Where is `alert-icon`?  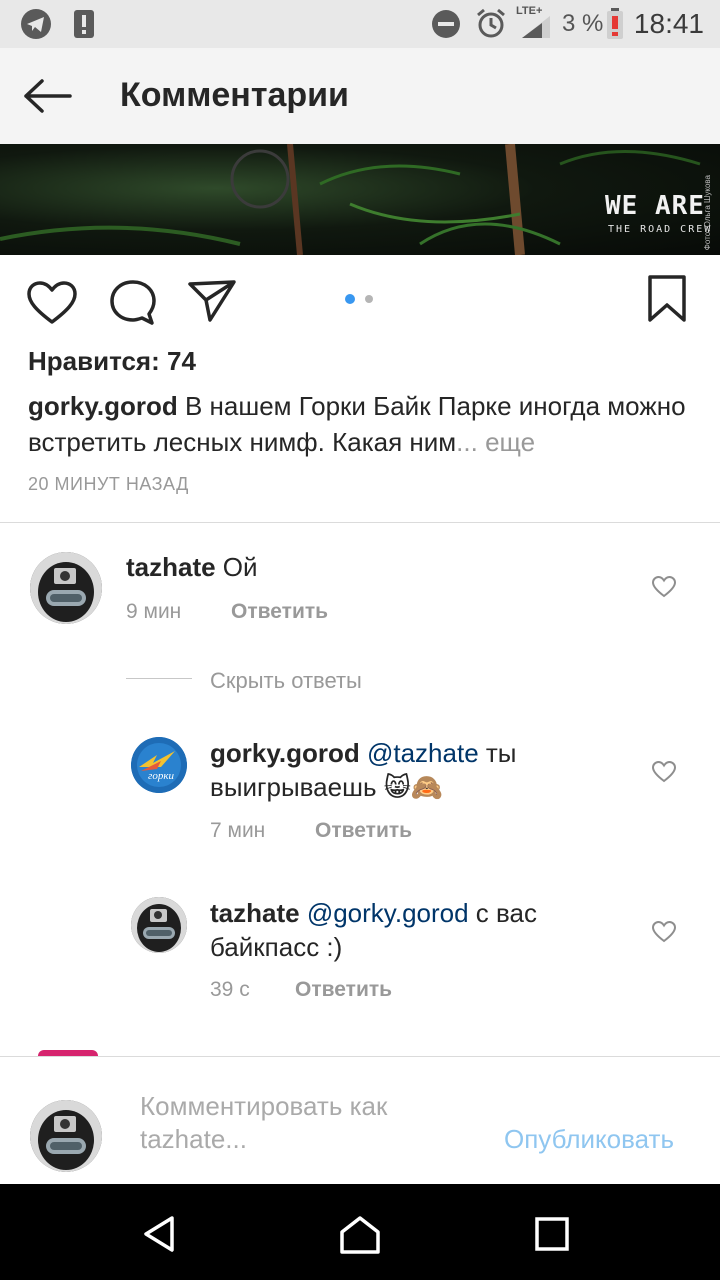
alert-icon is located at coordinates (84, 24).